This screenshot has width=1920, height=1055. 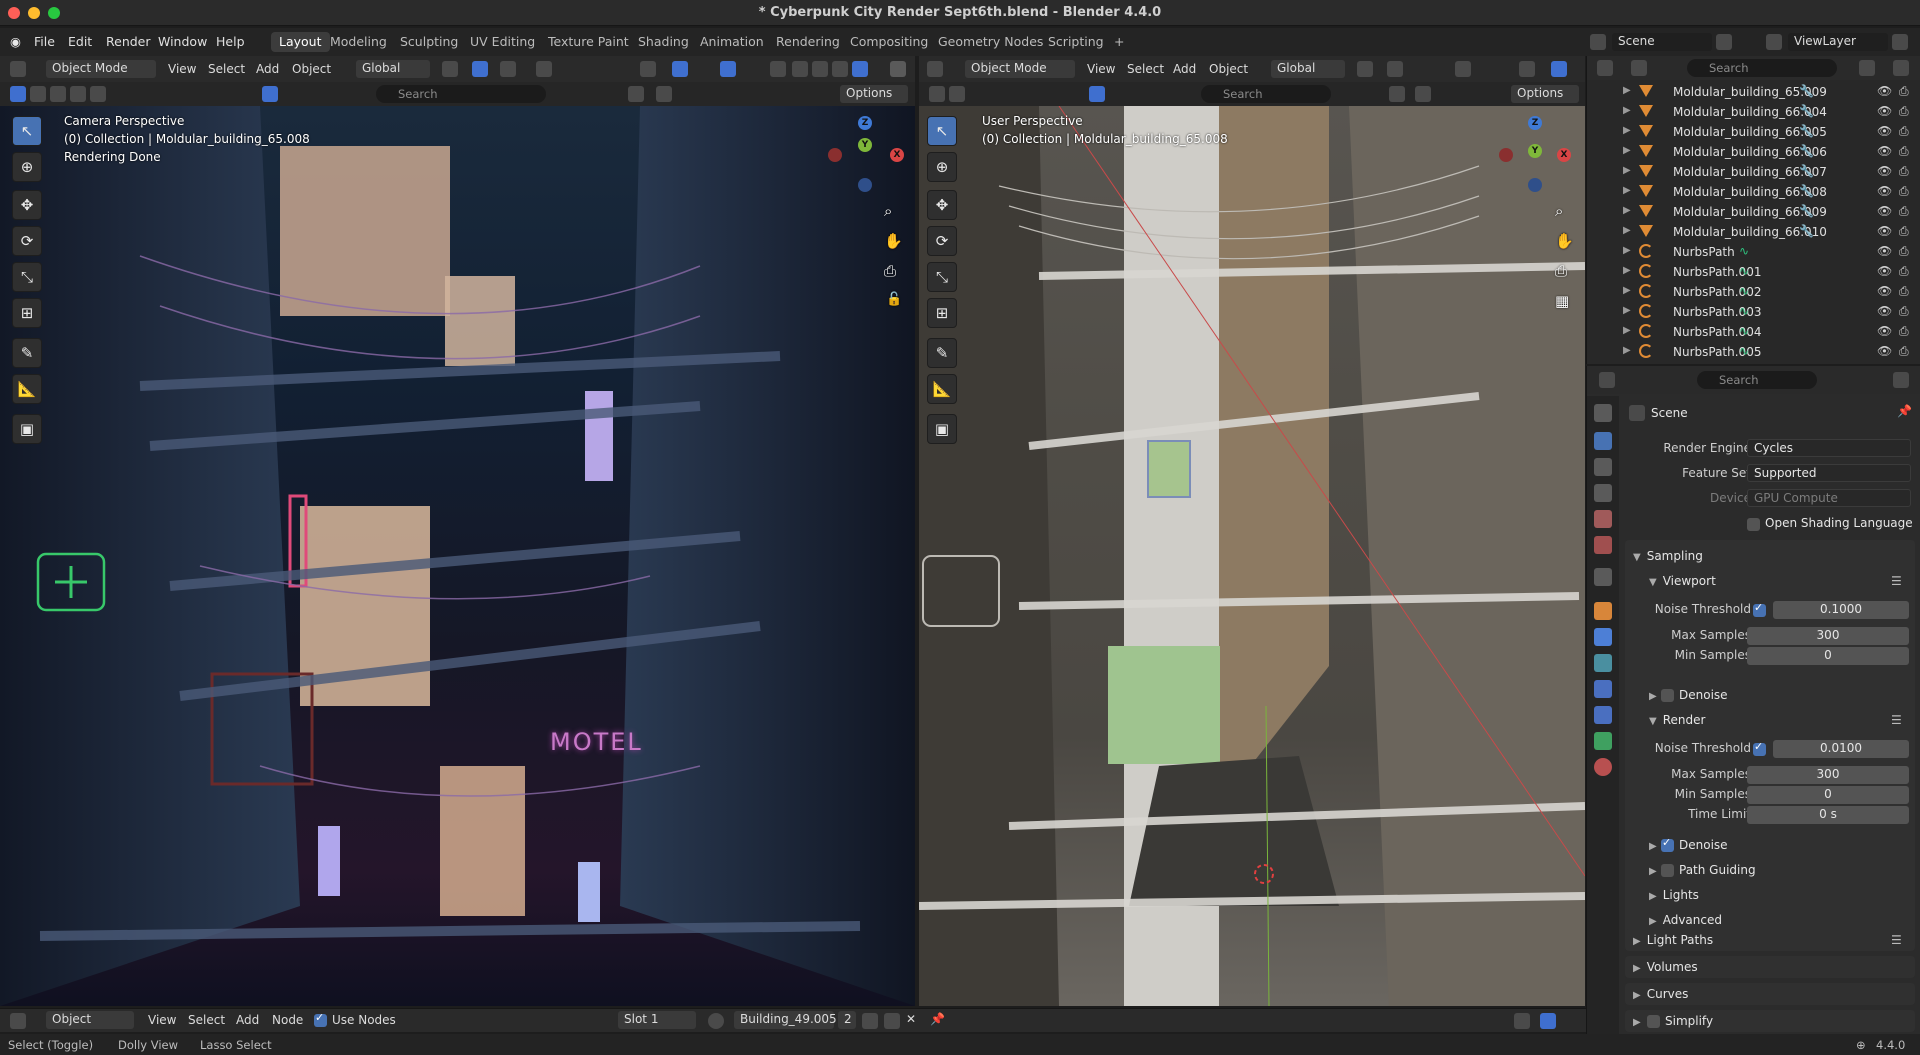 I want to click on right-gizmo-y-axis: Y, so click(x=1535, y=151).